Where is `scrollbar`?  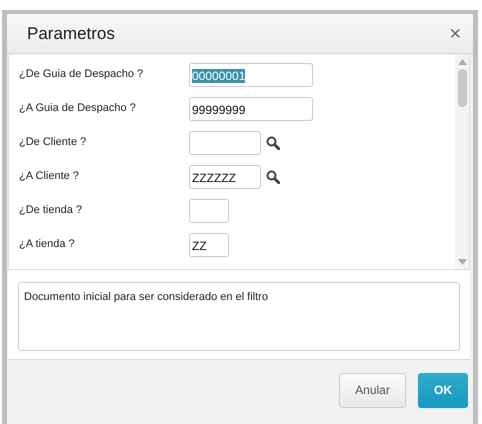
scrollbar is located at coordinates (462, 162).